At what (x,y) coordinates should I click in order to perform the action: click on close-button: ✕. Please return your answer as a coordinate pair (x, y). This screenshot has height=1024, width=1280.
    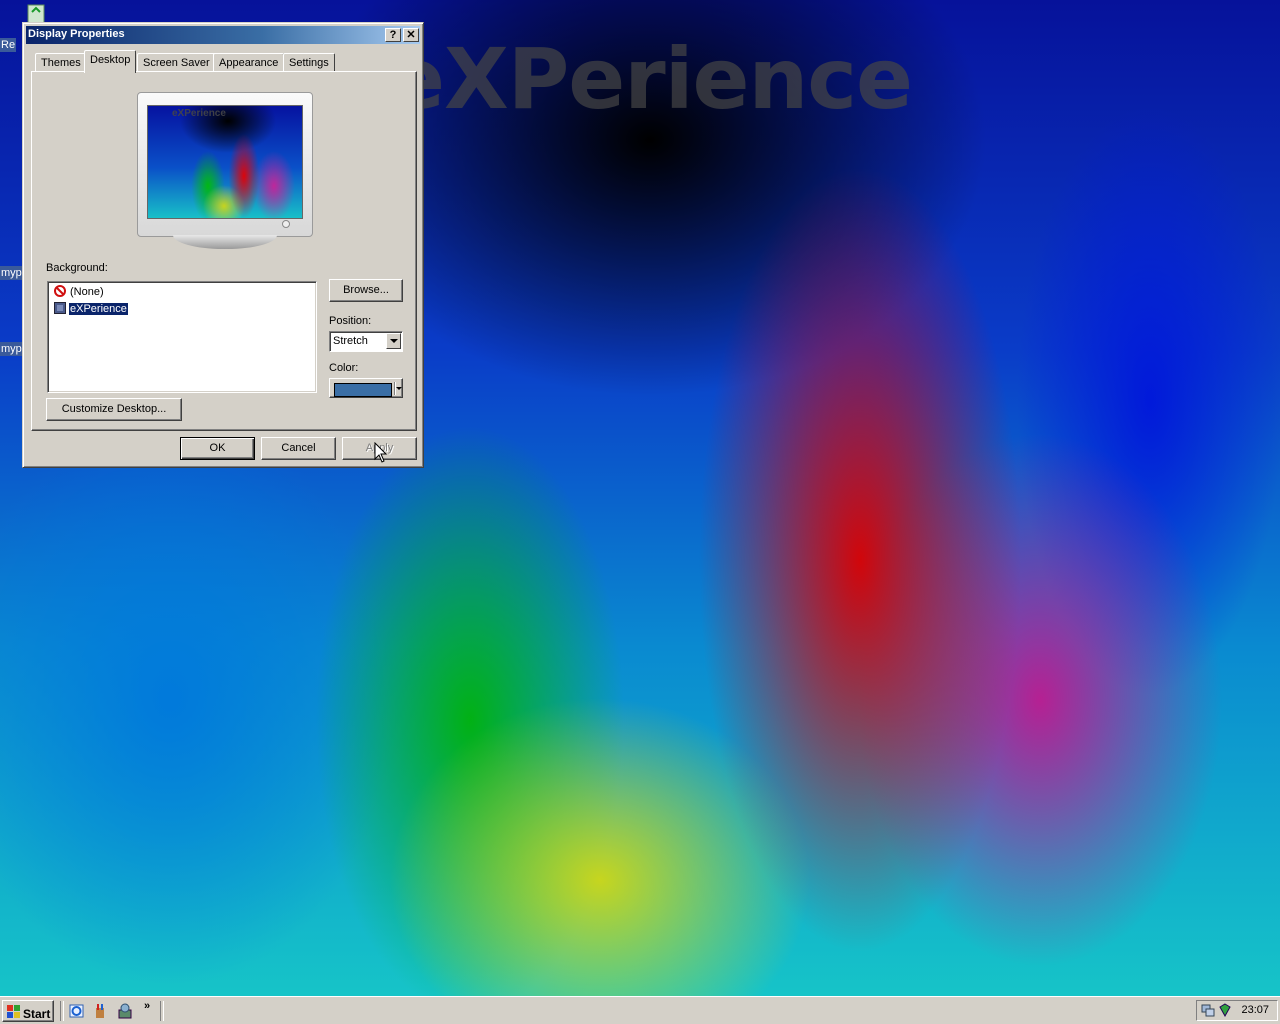
    Looking at the image, I should click on (411, 35).